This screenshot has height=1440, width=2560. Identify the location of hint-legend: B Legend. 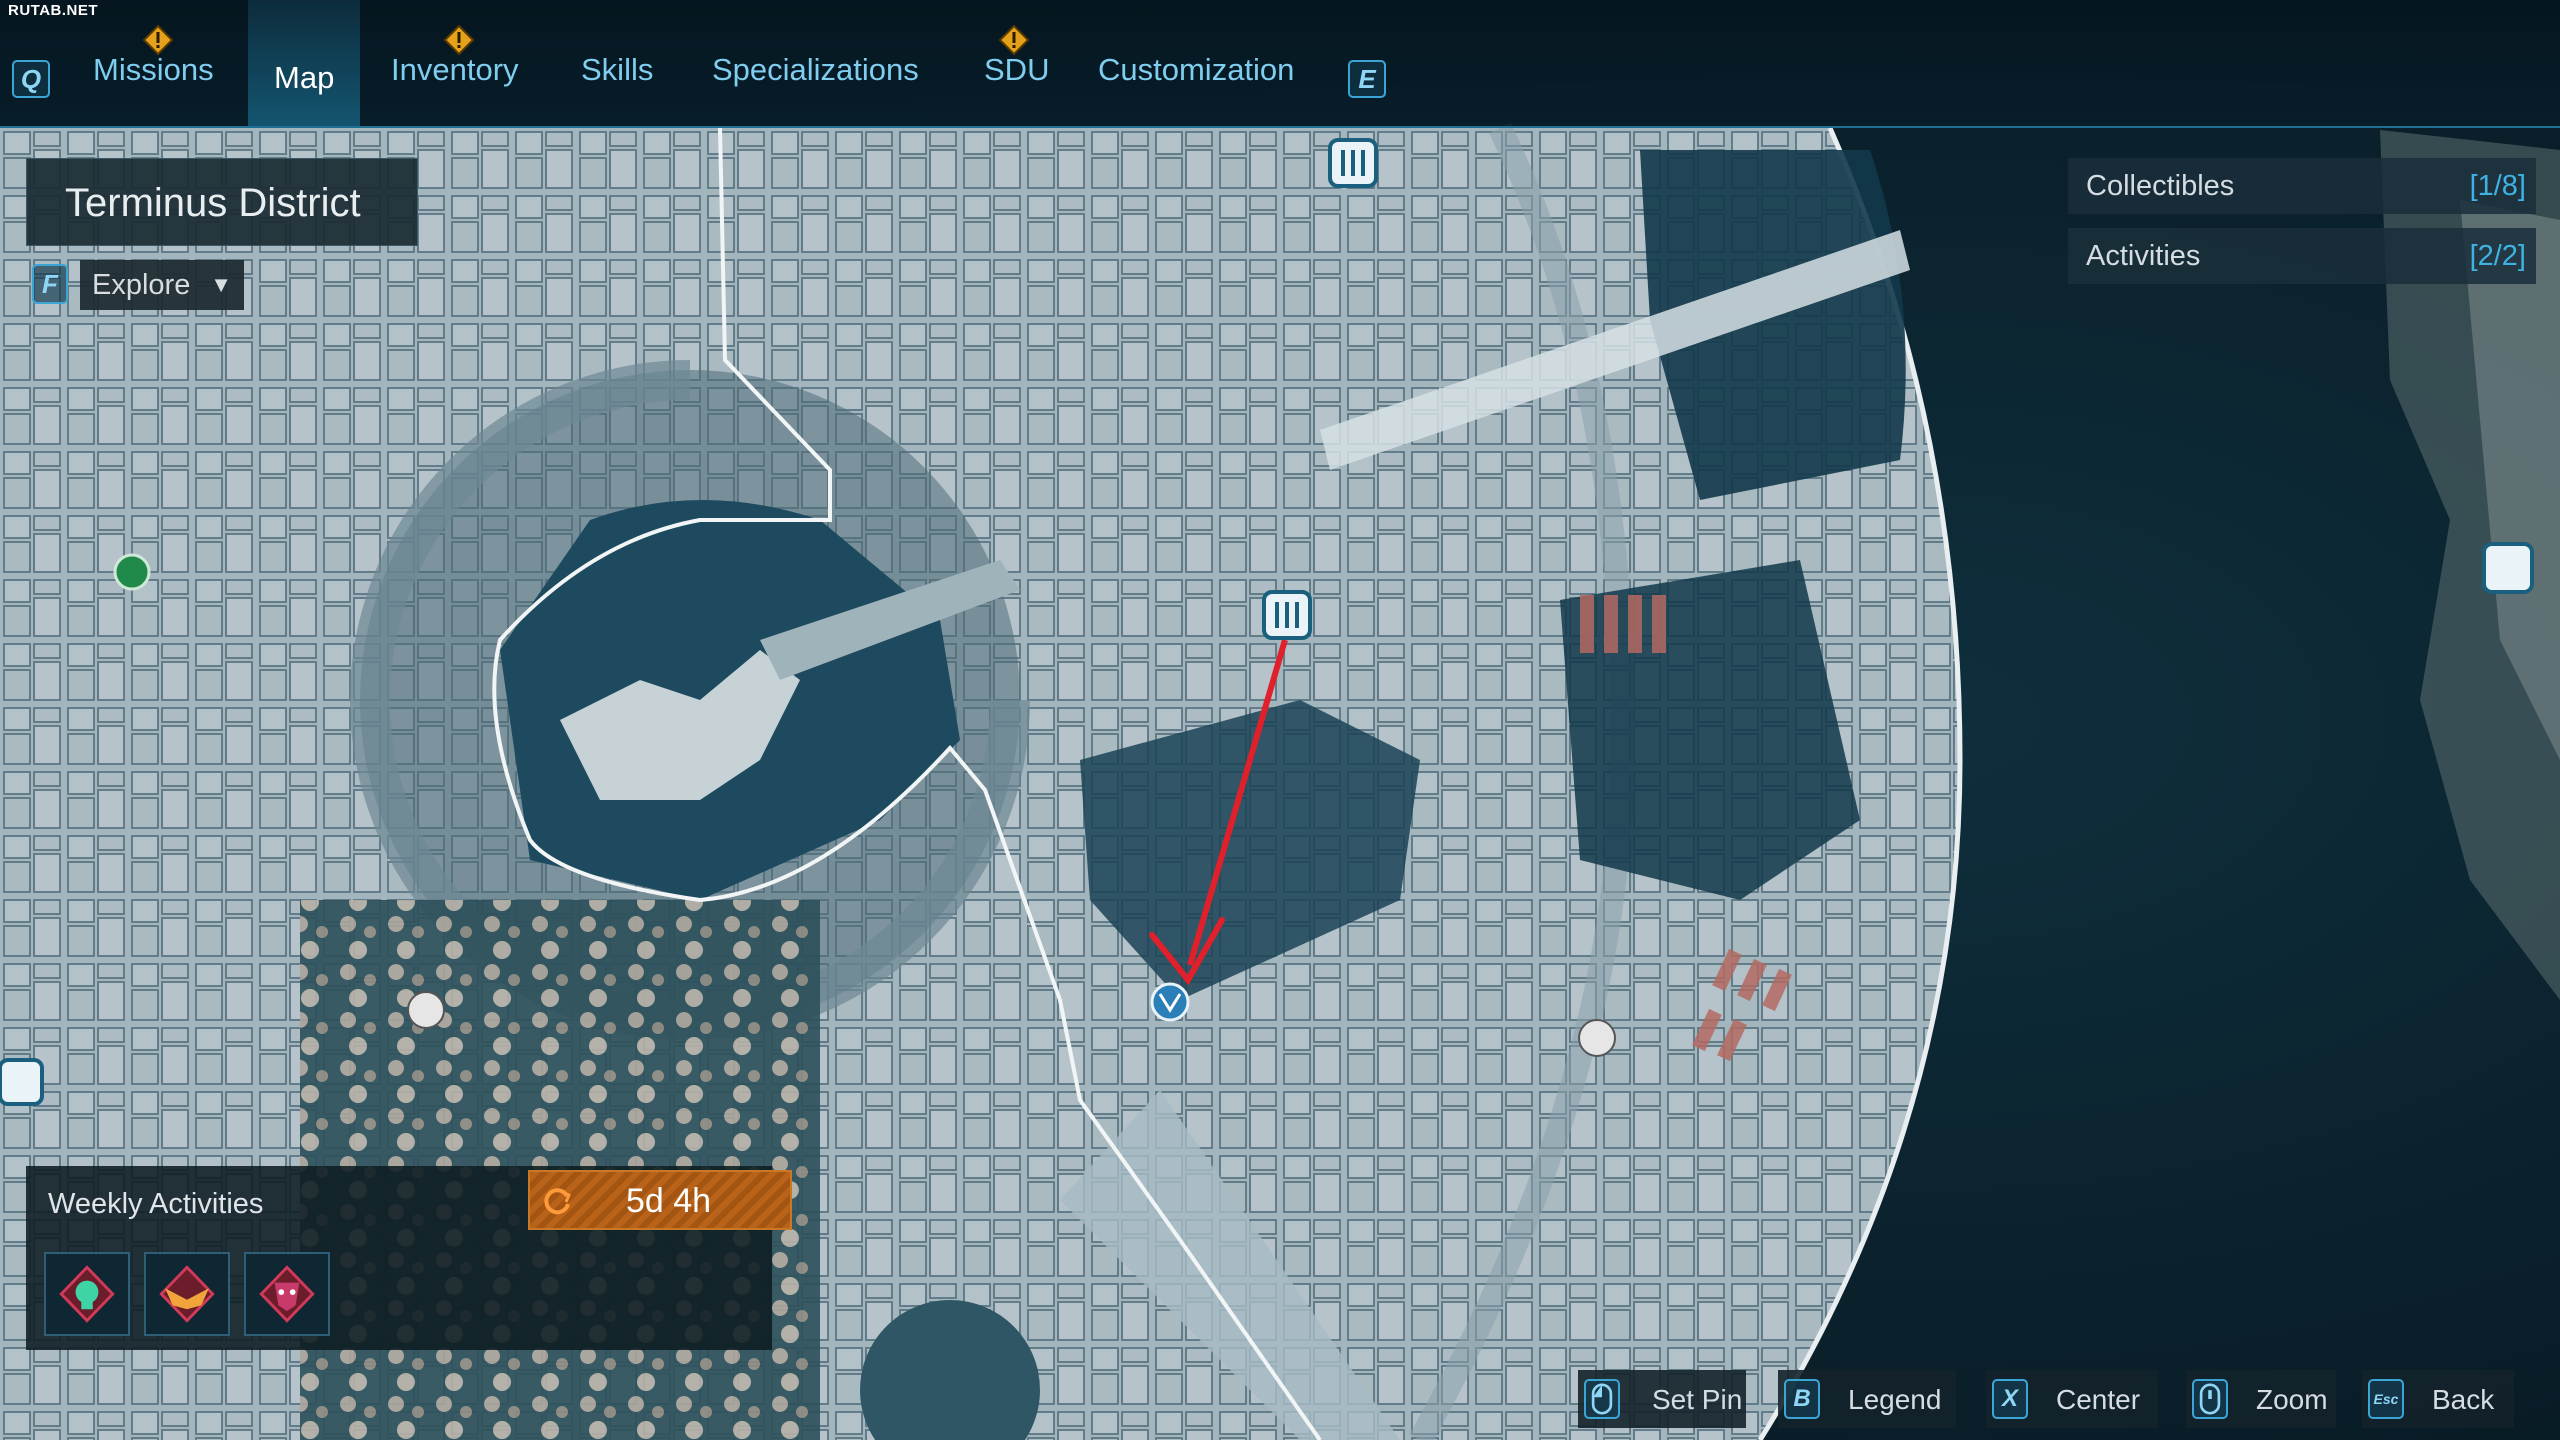
(1867, 1399).